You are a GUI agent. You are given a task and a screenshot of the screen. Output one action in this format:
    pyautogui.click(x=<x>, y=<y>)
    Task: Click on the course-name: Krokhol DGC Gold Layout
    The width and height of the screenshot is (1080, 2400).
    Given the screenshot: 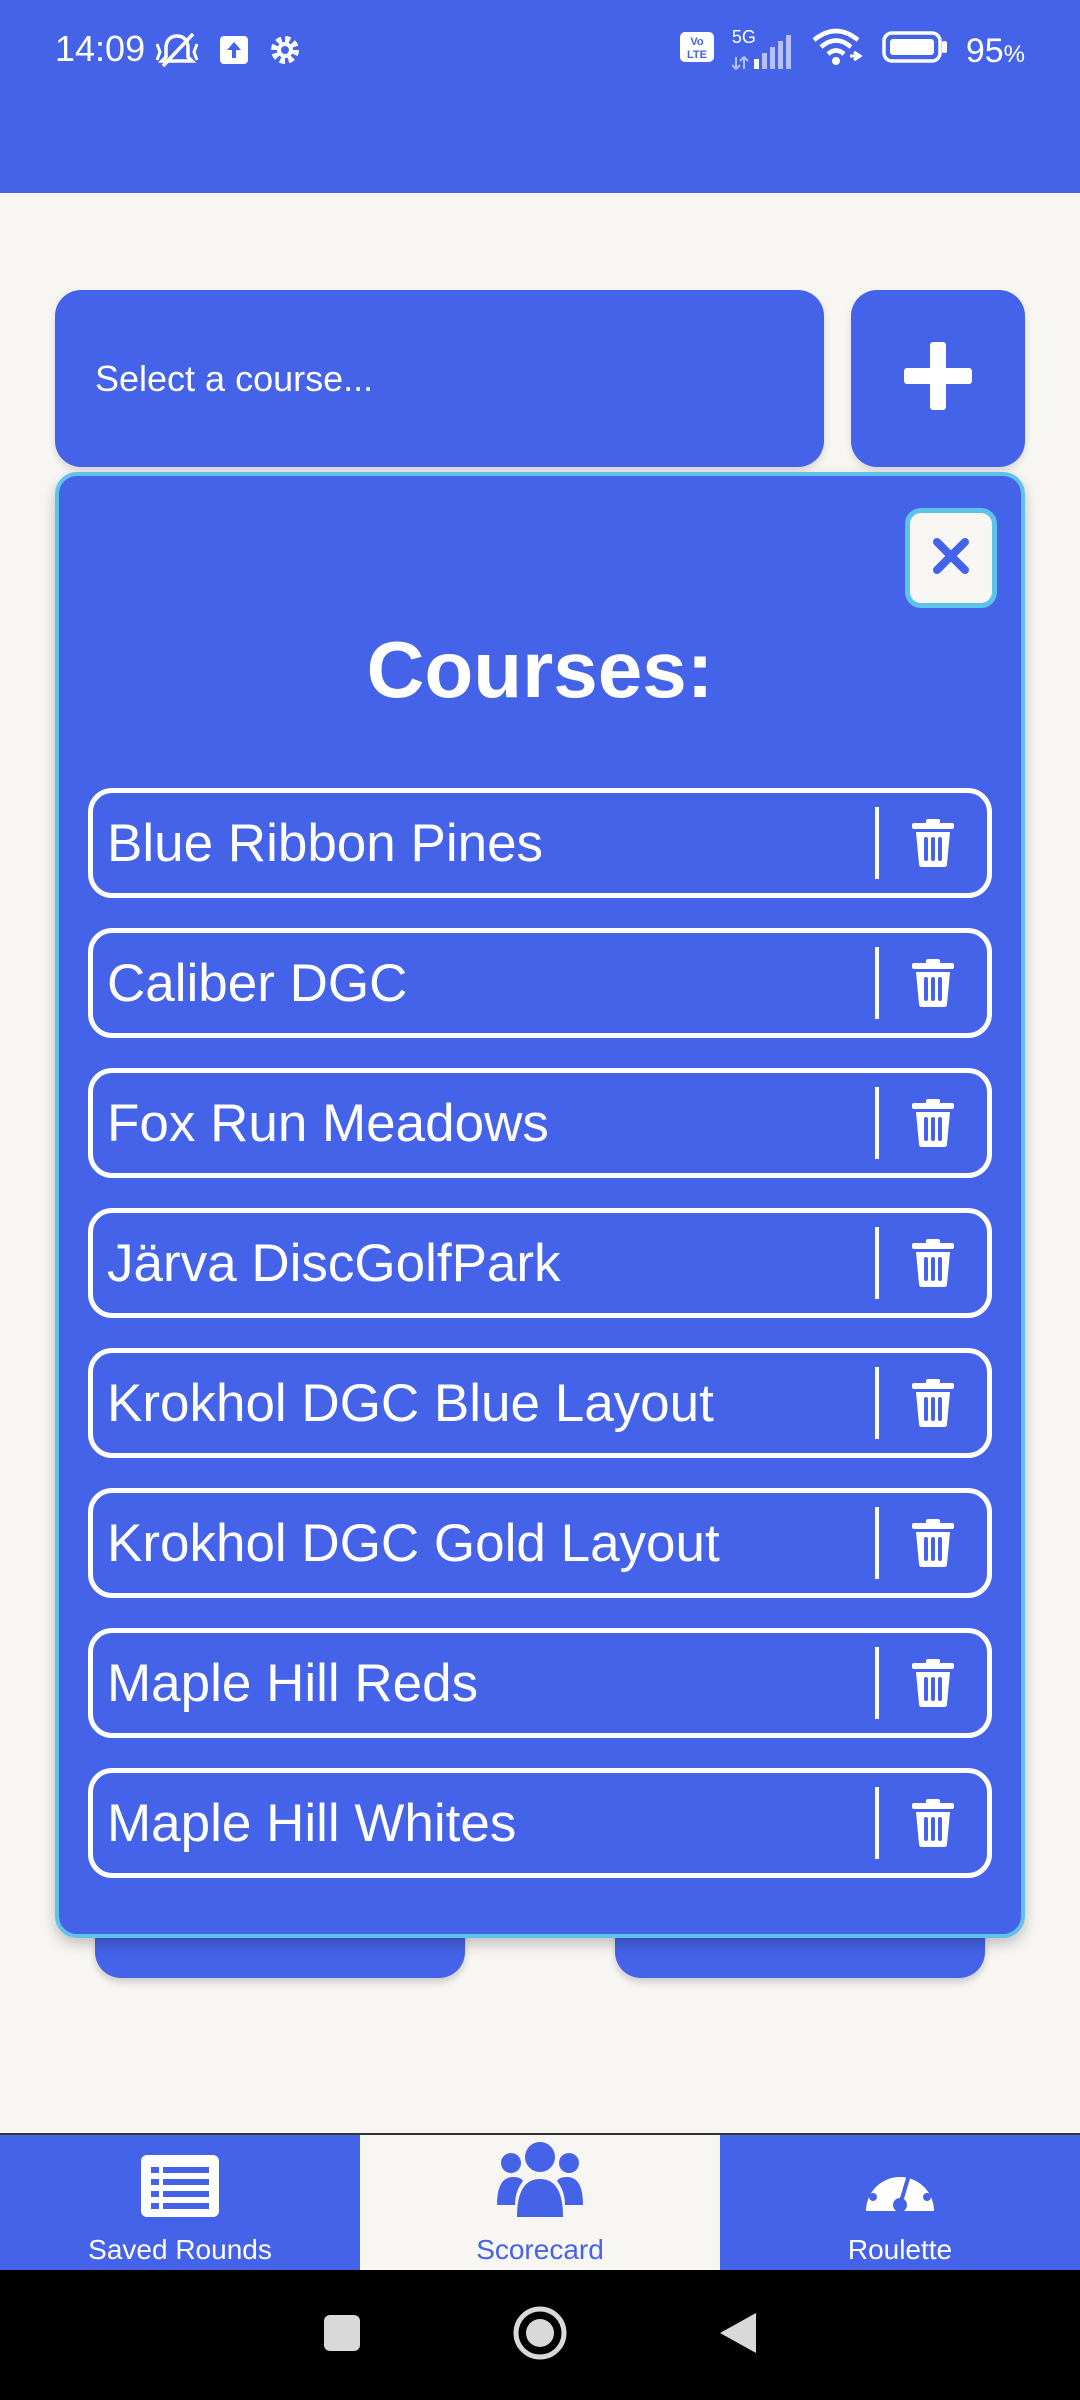 What is the action you would take?
    pyautogui.click(x=413, y=1543)
    